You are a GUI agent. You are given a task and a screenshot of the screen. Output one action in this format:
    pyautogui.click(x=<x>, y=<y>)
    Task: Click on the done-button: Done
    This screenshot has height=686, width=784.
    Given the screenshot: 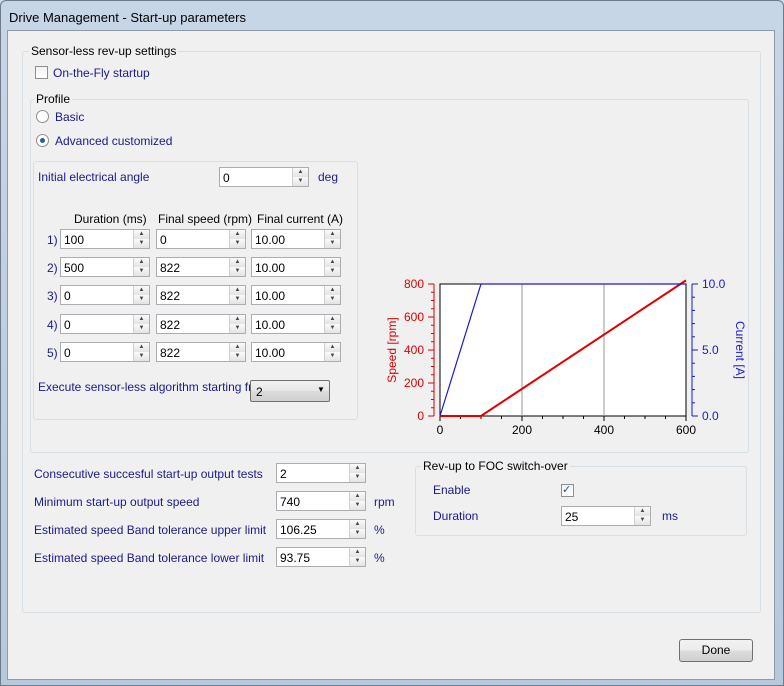 What is the action you would take?
    pyautogui.click(x=716, y=650)
    